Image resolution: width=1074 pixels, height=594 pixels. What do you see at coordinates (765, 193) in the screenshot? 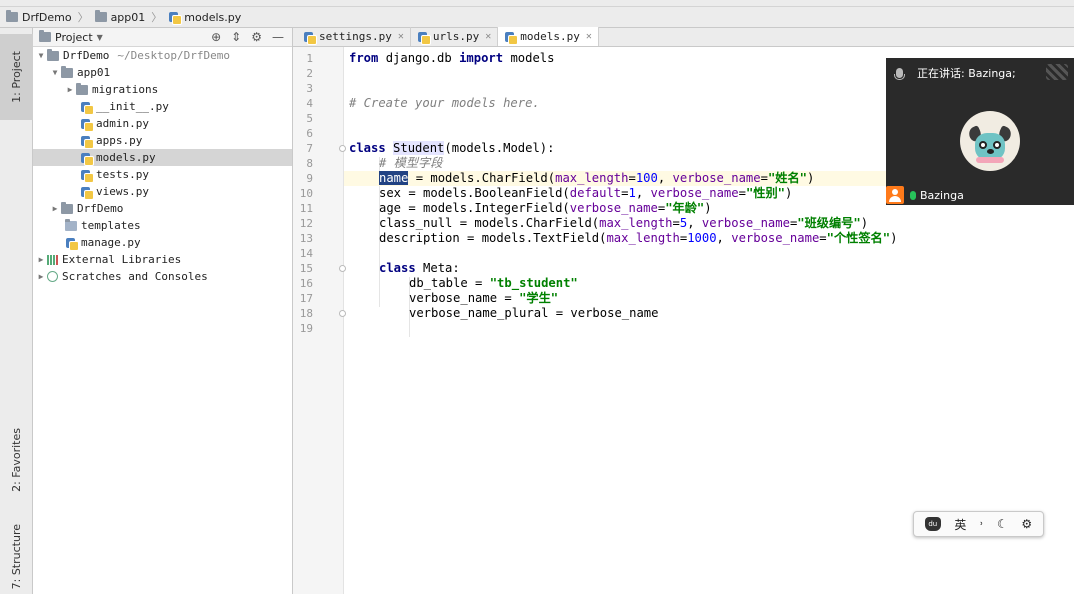
I see `code-token: "性别"` at bounding box center [765, 193].